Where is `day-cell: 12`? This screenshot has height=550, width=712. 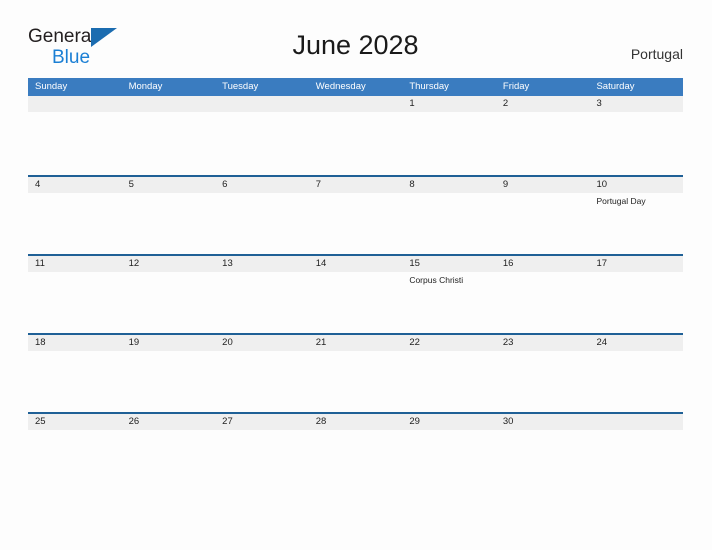
day-cell: 12 is located at coordinates (168, 294).